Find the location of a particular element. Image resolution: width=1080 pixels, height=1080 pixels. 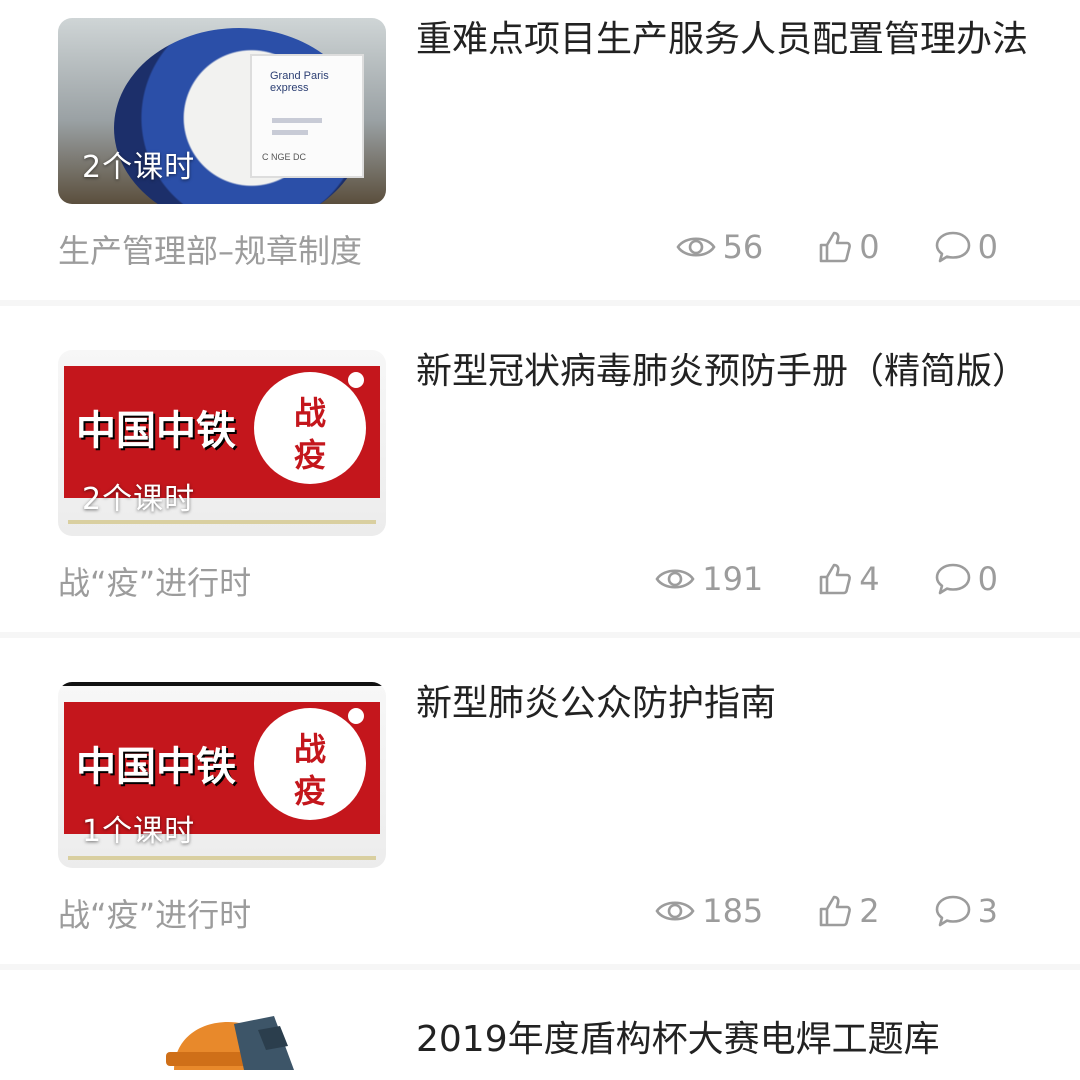

view-count: 56 is located at coordinates (719, 247).